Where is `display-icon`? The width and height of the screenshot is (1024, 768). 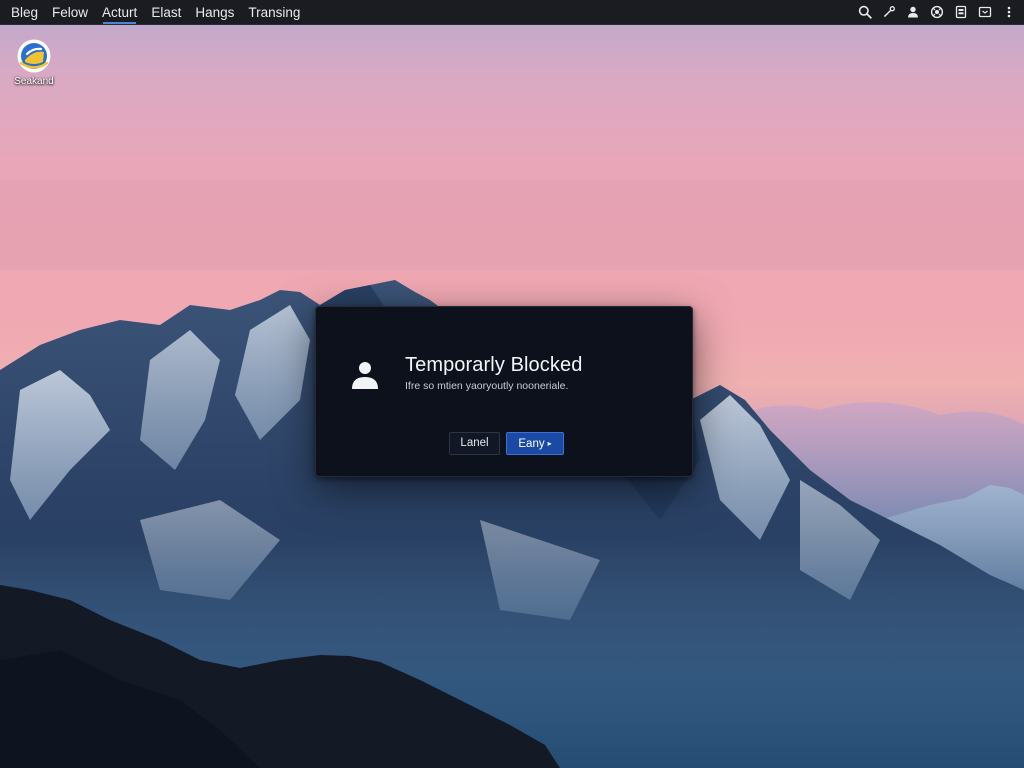
display-icon is located at coordinates (985, 12).